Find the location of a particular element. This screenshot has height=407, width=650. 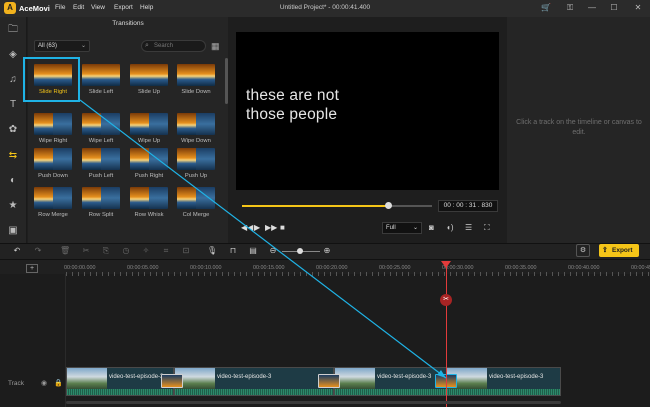

stop-icon: ■ is located at coordinates (282, 228).